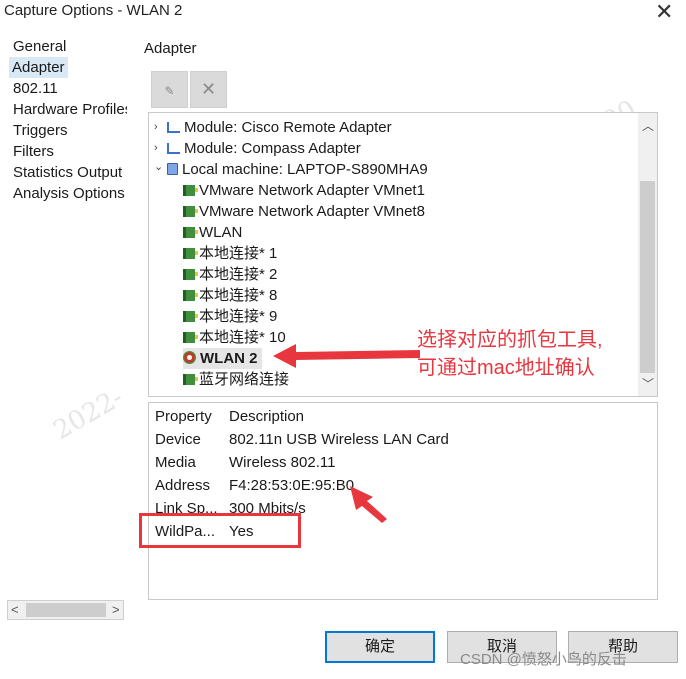 The width and height of the screenshot is (686, 679). Describe the element at coordinates (339, 439) in the screenshot. I see `property-value: 802.11n USB Wireless LAN Card` at that location.